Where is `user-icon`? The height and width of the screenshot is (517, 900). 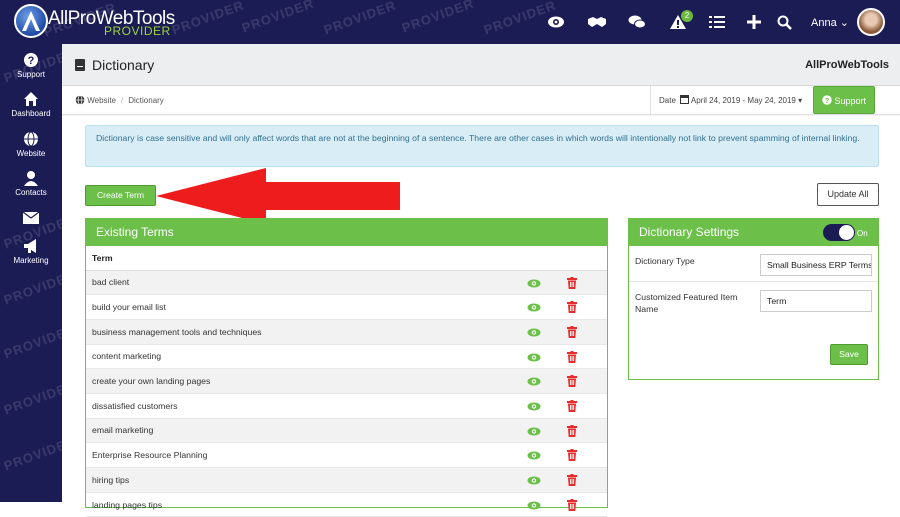 user-icon is located at coordinates (31, 178).